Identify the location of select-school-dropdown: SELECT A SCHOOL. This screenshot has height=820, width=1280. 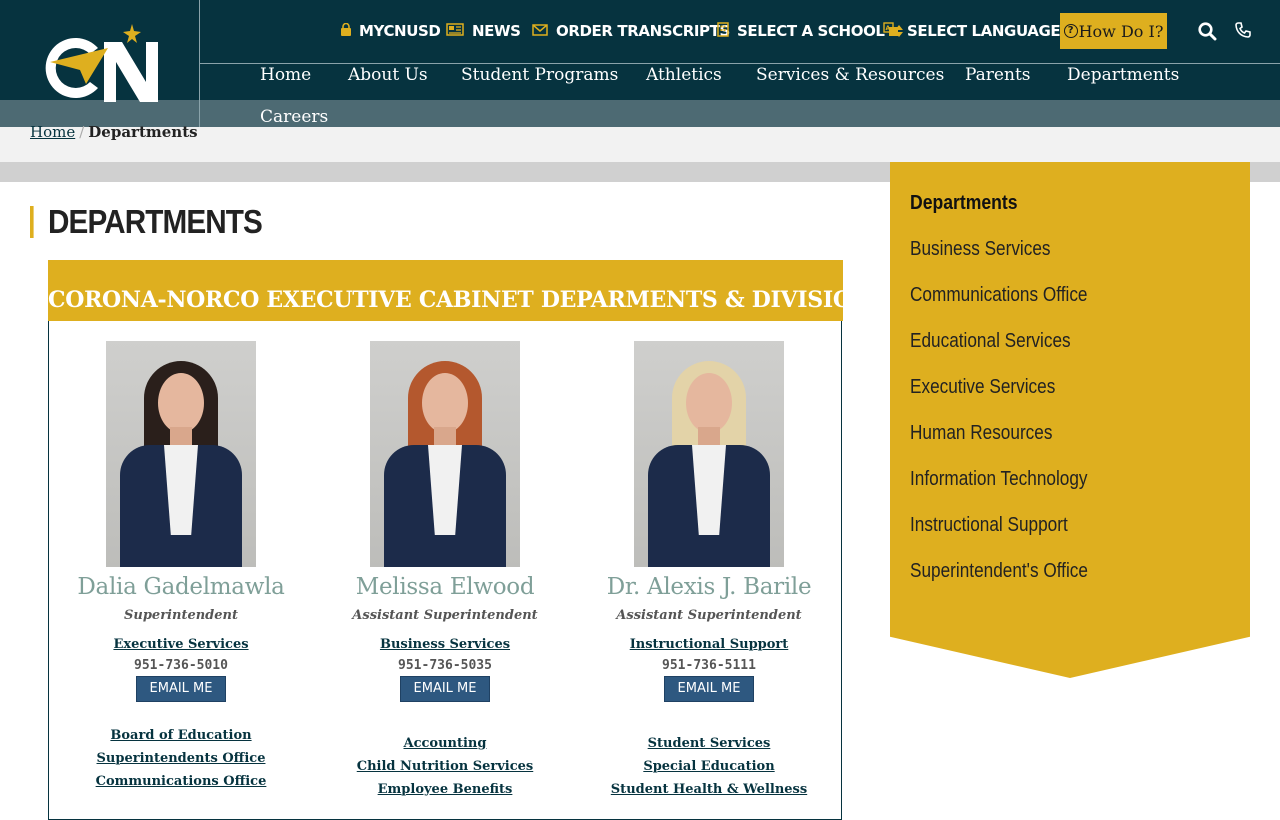
(810, 31).